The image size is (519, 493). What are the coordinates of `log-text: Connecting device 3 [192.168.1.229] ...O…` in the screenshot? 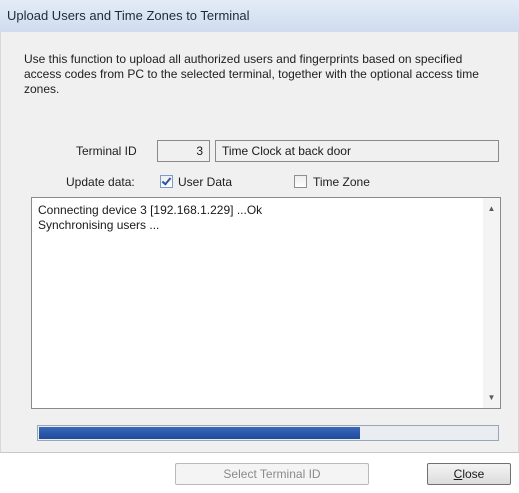 It's located at (150, 217).